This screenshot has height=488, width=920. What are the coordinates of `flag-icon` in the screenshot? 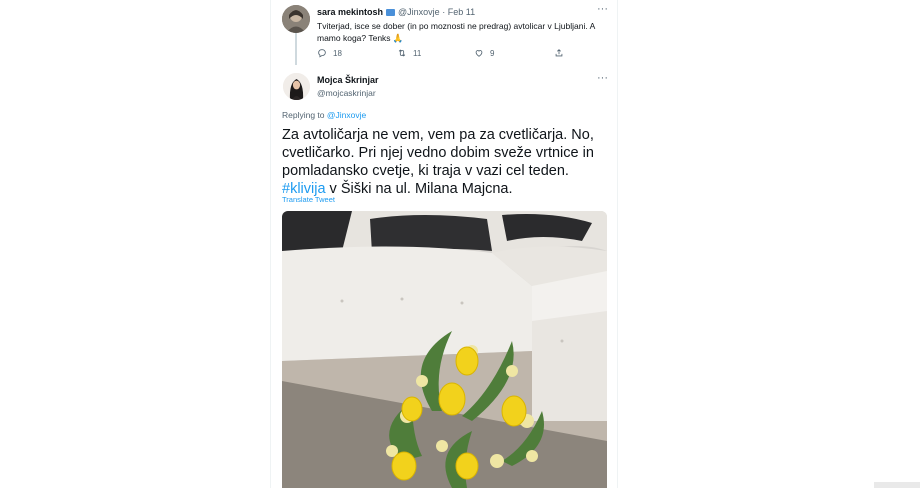 It's located at (391, 12).